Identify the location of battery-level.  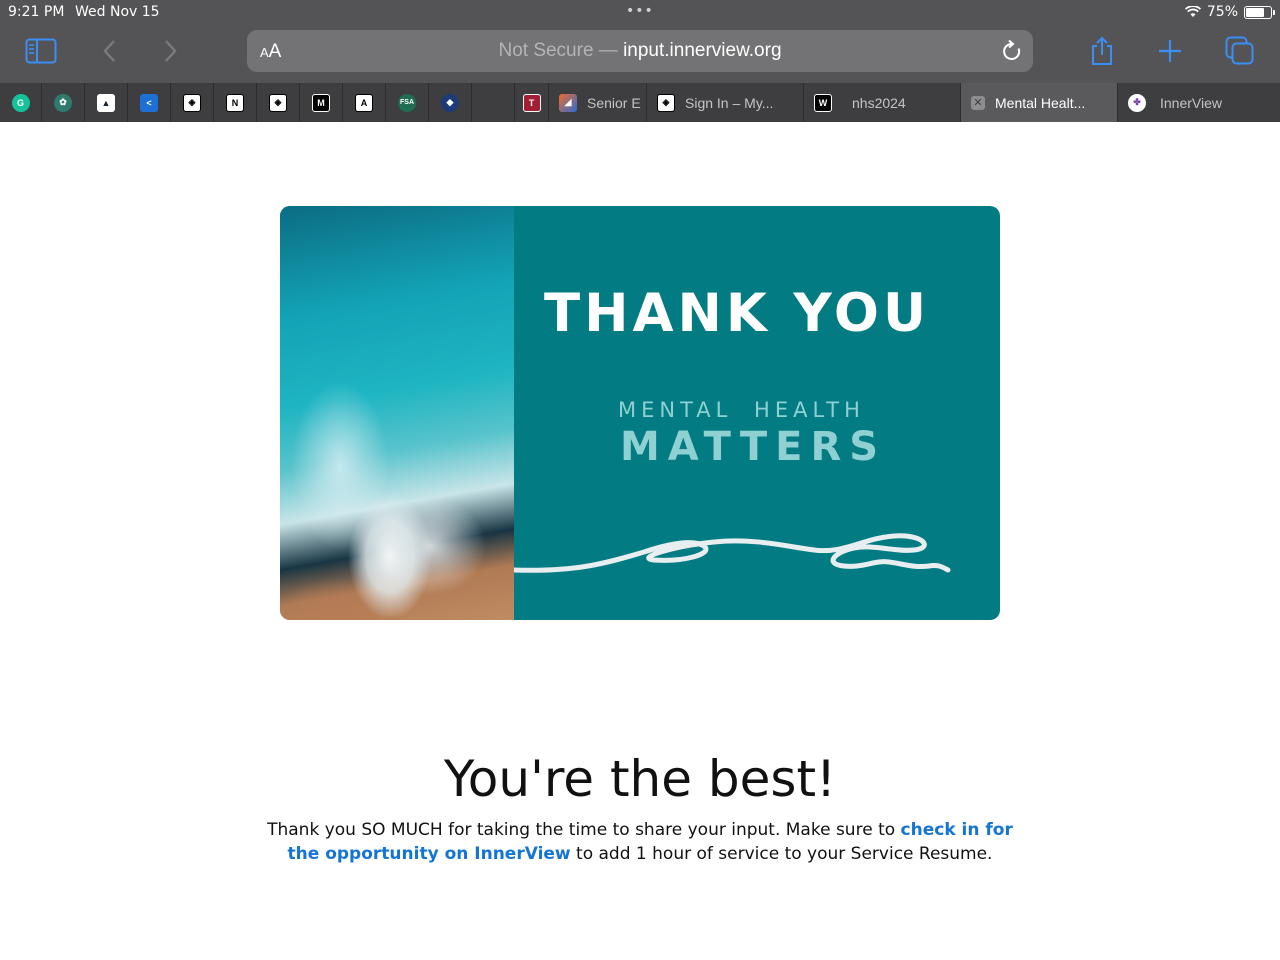
(1255, 12).